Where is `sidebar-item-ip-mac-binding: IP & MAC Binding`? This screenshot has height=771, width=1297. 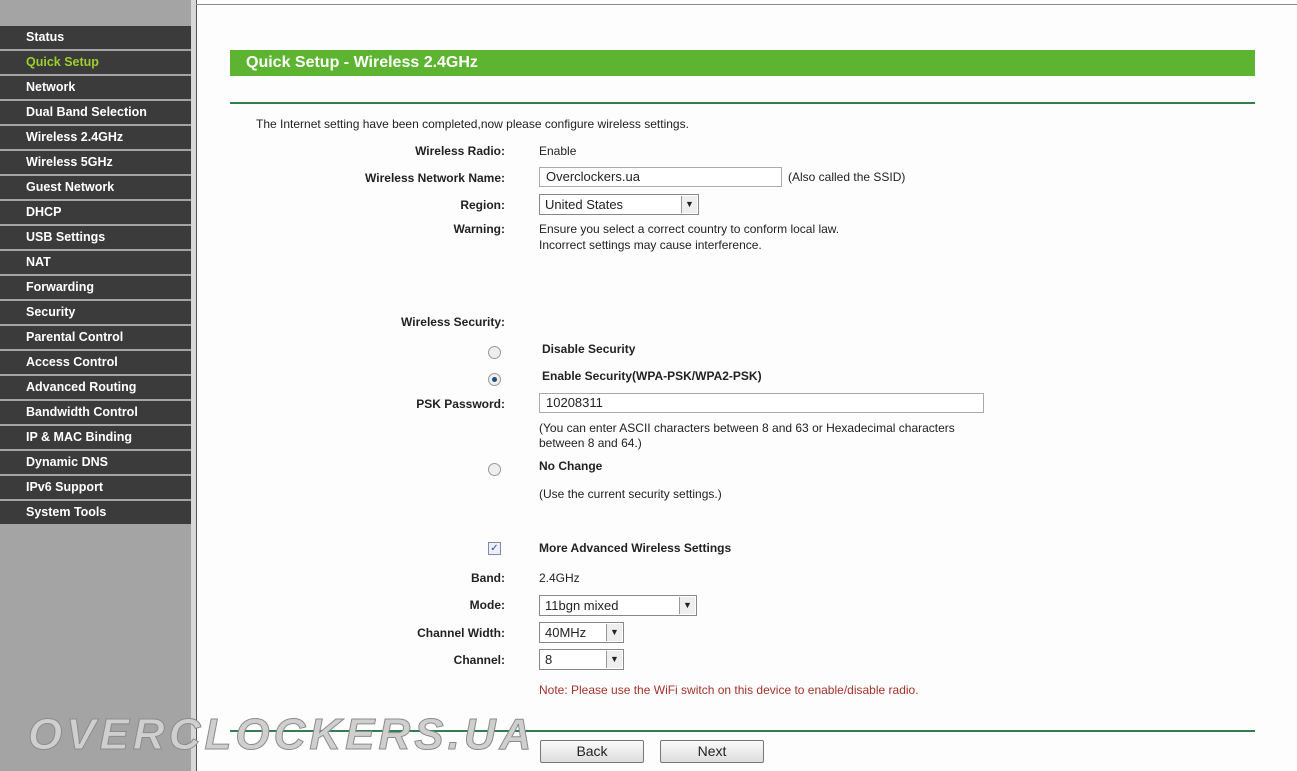
sidebar-item-ip-mac-binding: IP & MAC Binding is located at coordinates (95, 437).